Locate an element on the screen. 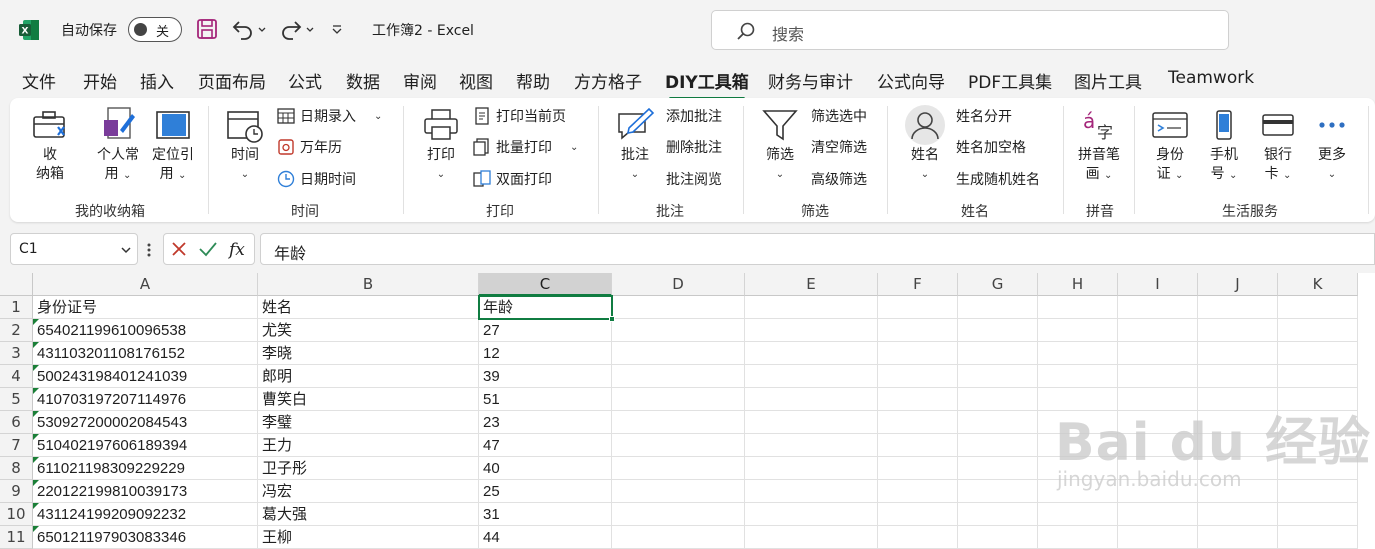 The height and width of the screenshot is (549, 1375). cell-c9: 25 is located at coordinates (545, 491).